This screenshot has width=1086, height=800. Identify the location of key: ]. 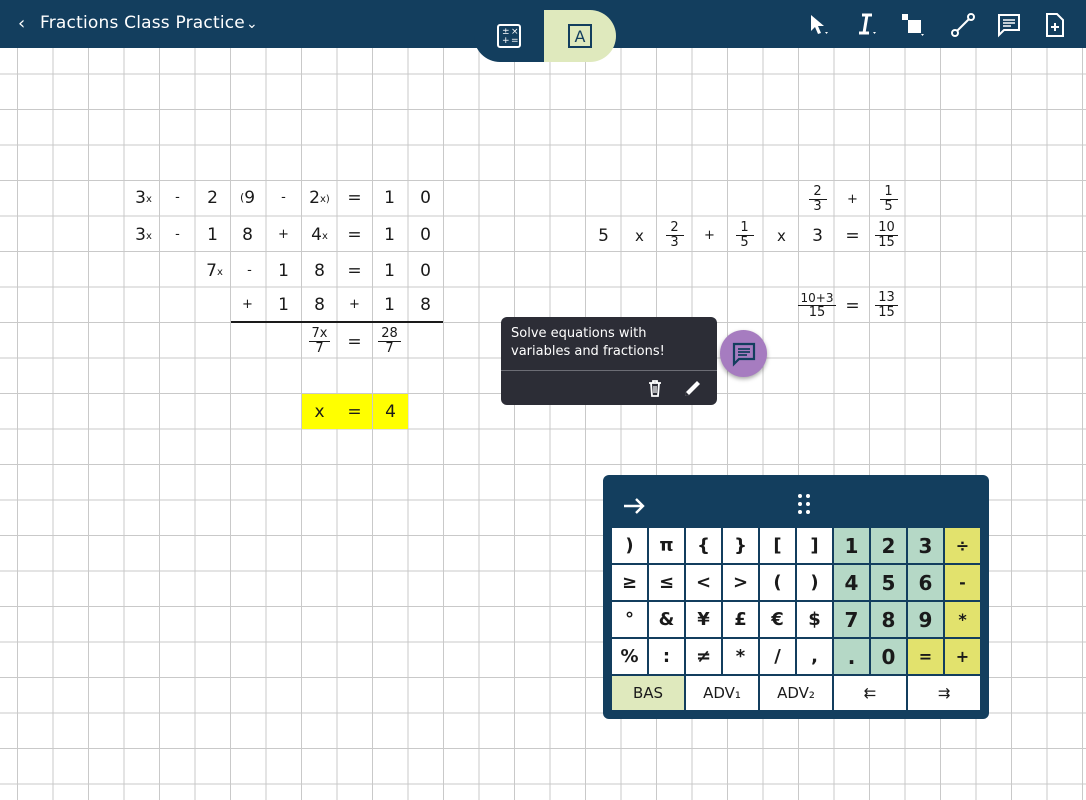
(814, 545).